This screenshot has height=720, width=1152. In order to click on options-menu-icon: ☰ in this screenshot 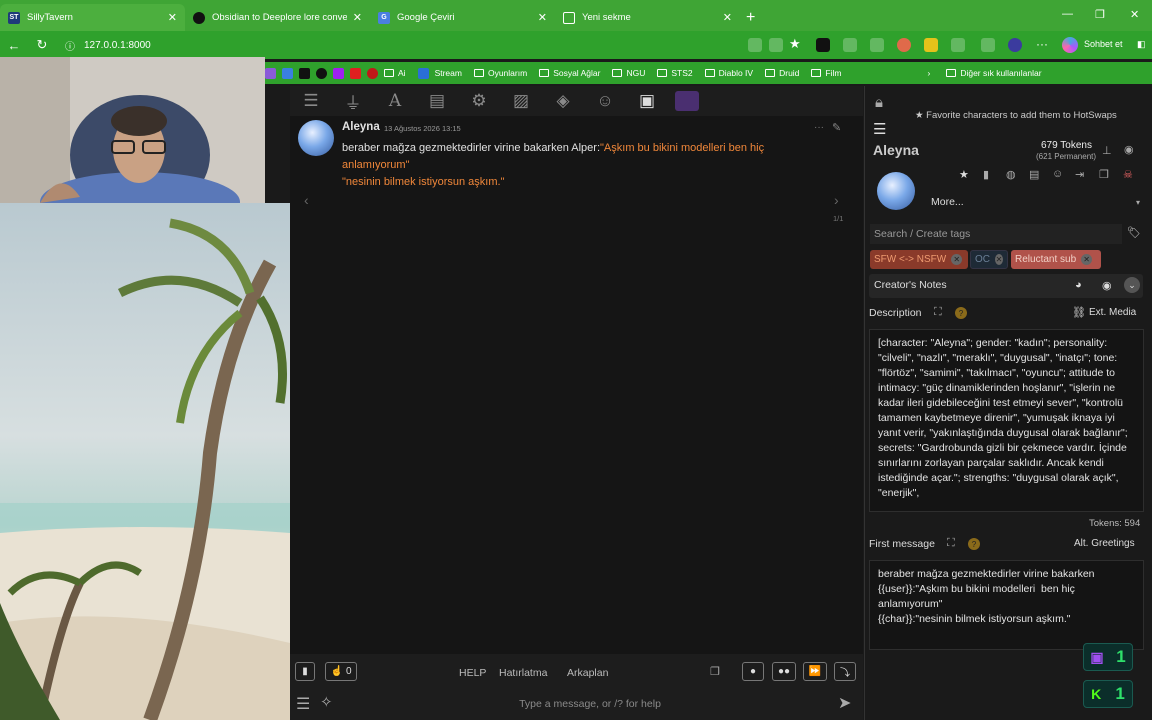, I will do `click(303, 704)`.